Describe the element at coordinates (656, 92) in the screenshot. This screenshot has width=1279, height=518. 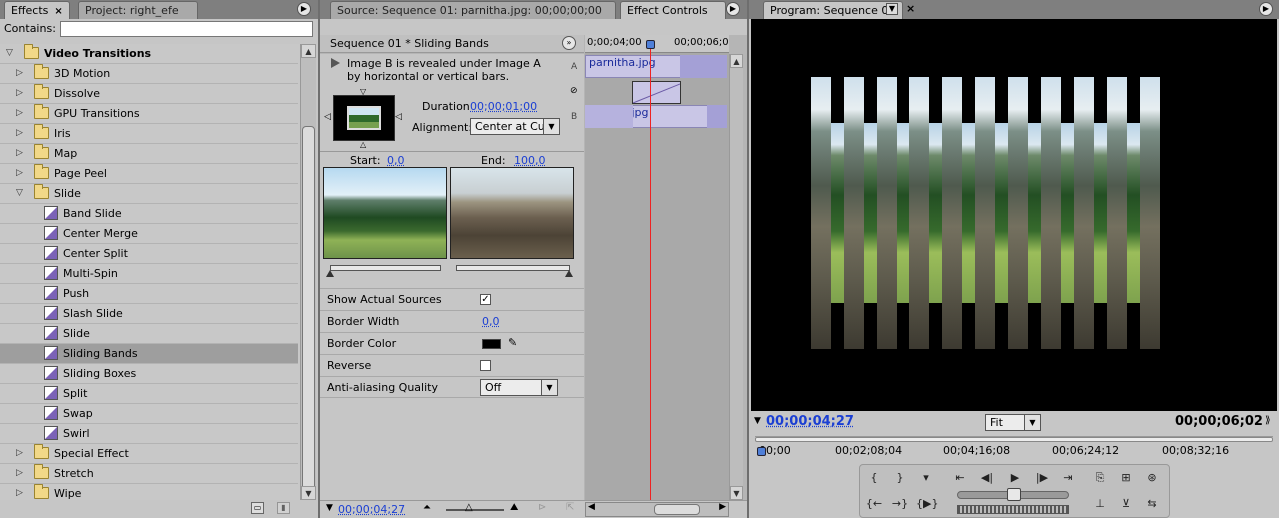
I see `transition-block` at that location.